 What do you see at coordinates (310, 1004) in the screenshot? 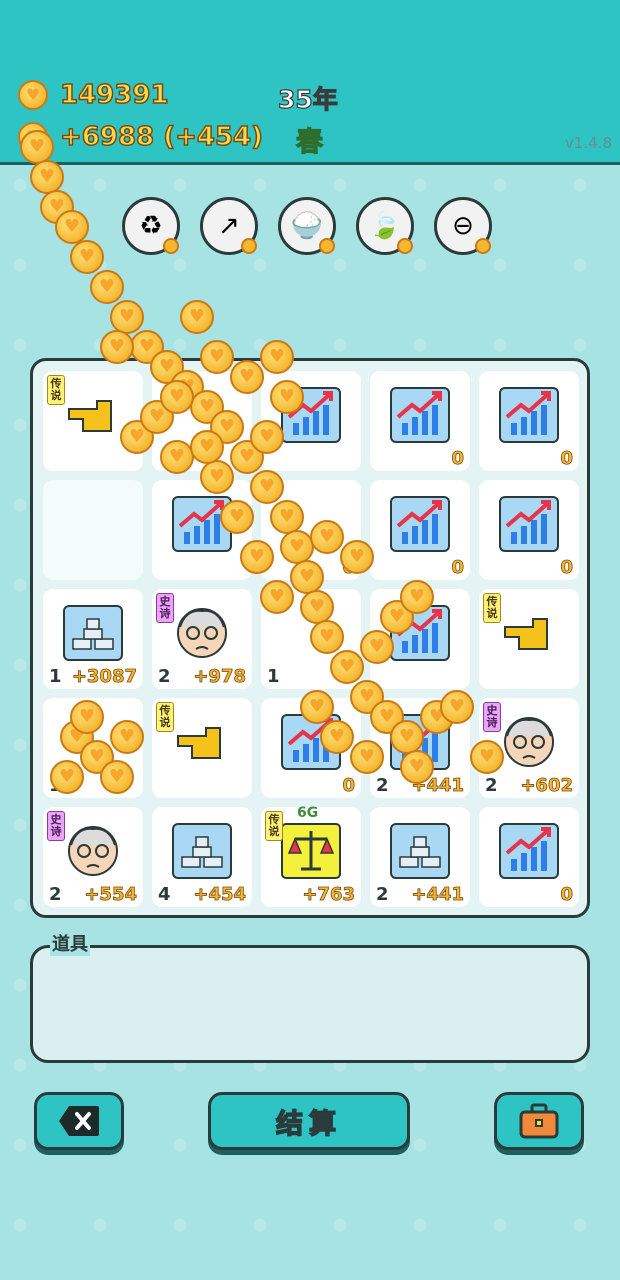
I see `items-panel` at bounding box center [310, 1004].